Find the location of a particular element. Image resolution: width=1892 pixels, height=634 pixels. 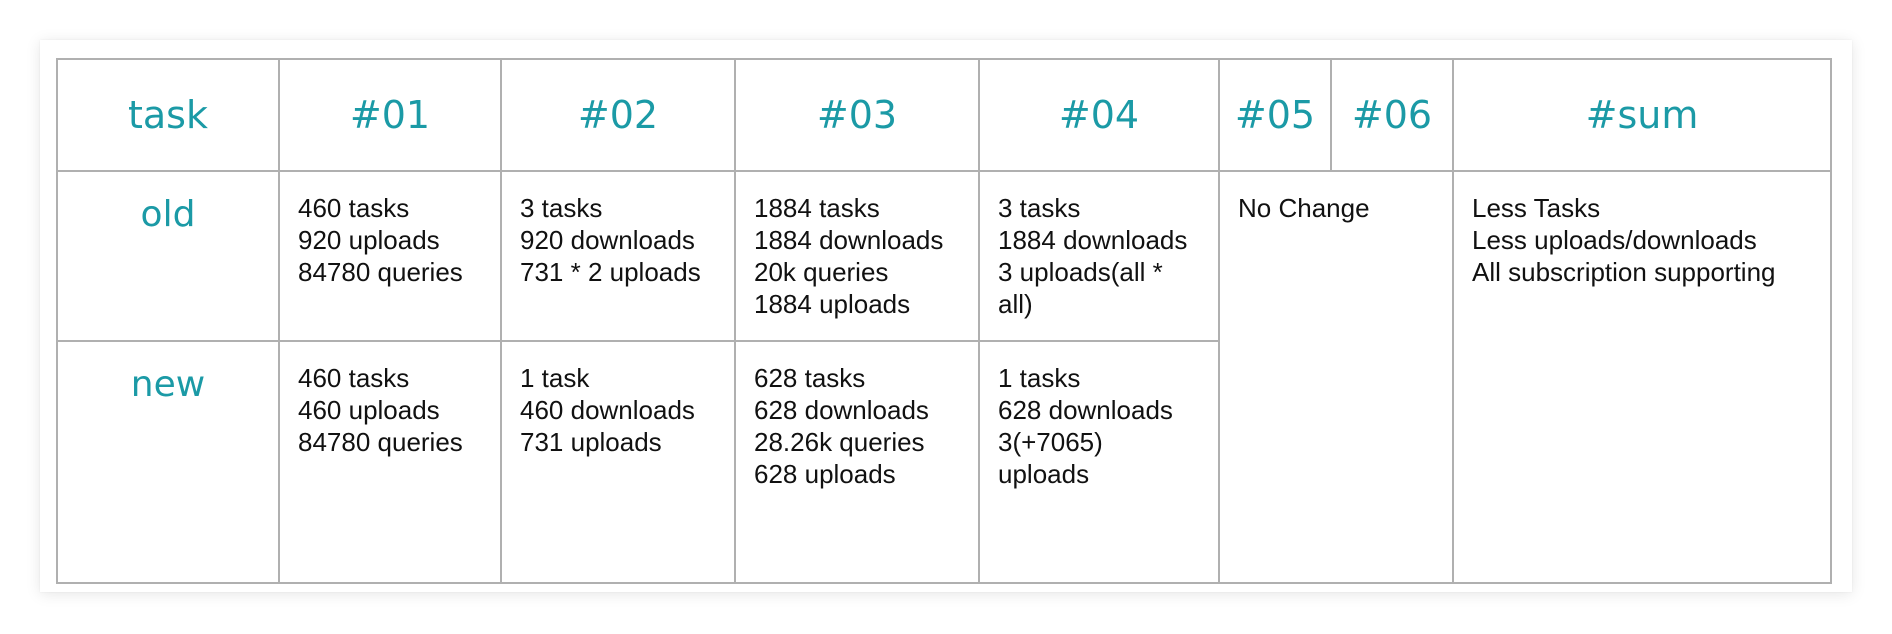

header-06: #06 is located at coordinates (1392, 115).